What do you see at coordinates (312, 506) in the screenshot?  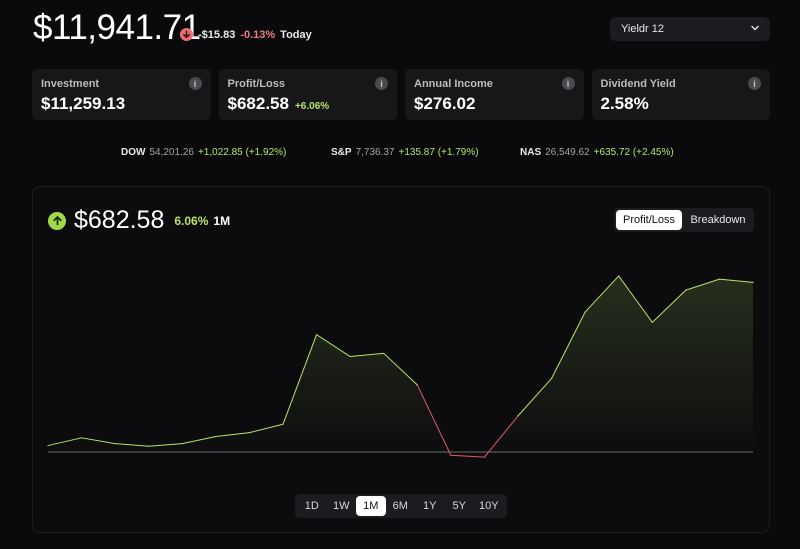 I see `range-1d: 1D` at bounding box center [312, 506].